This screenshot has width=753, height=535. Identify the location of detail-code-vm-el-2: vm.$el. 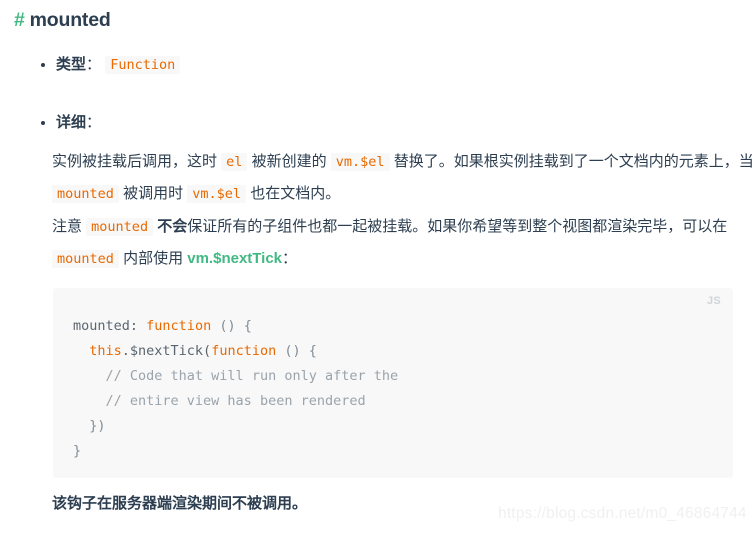
(217, 194).